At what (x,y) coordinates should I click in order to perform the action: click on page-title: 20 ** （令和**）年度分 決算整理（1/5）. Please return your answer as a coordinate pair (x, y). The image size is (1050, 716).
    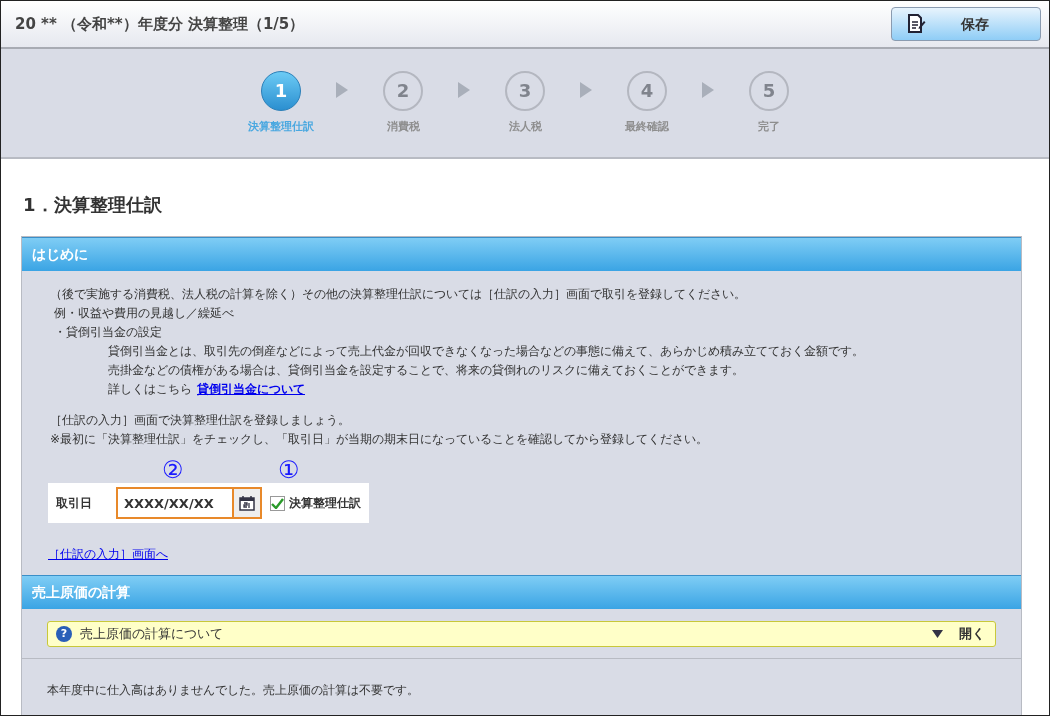
    Looking at the image, I should click on (160, 24).